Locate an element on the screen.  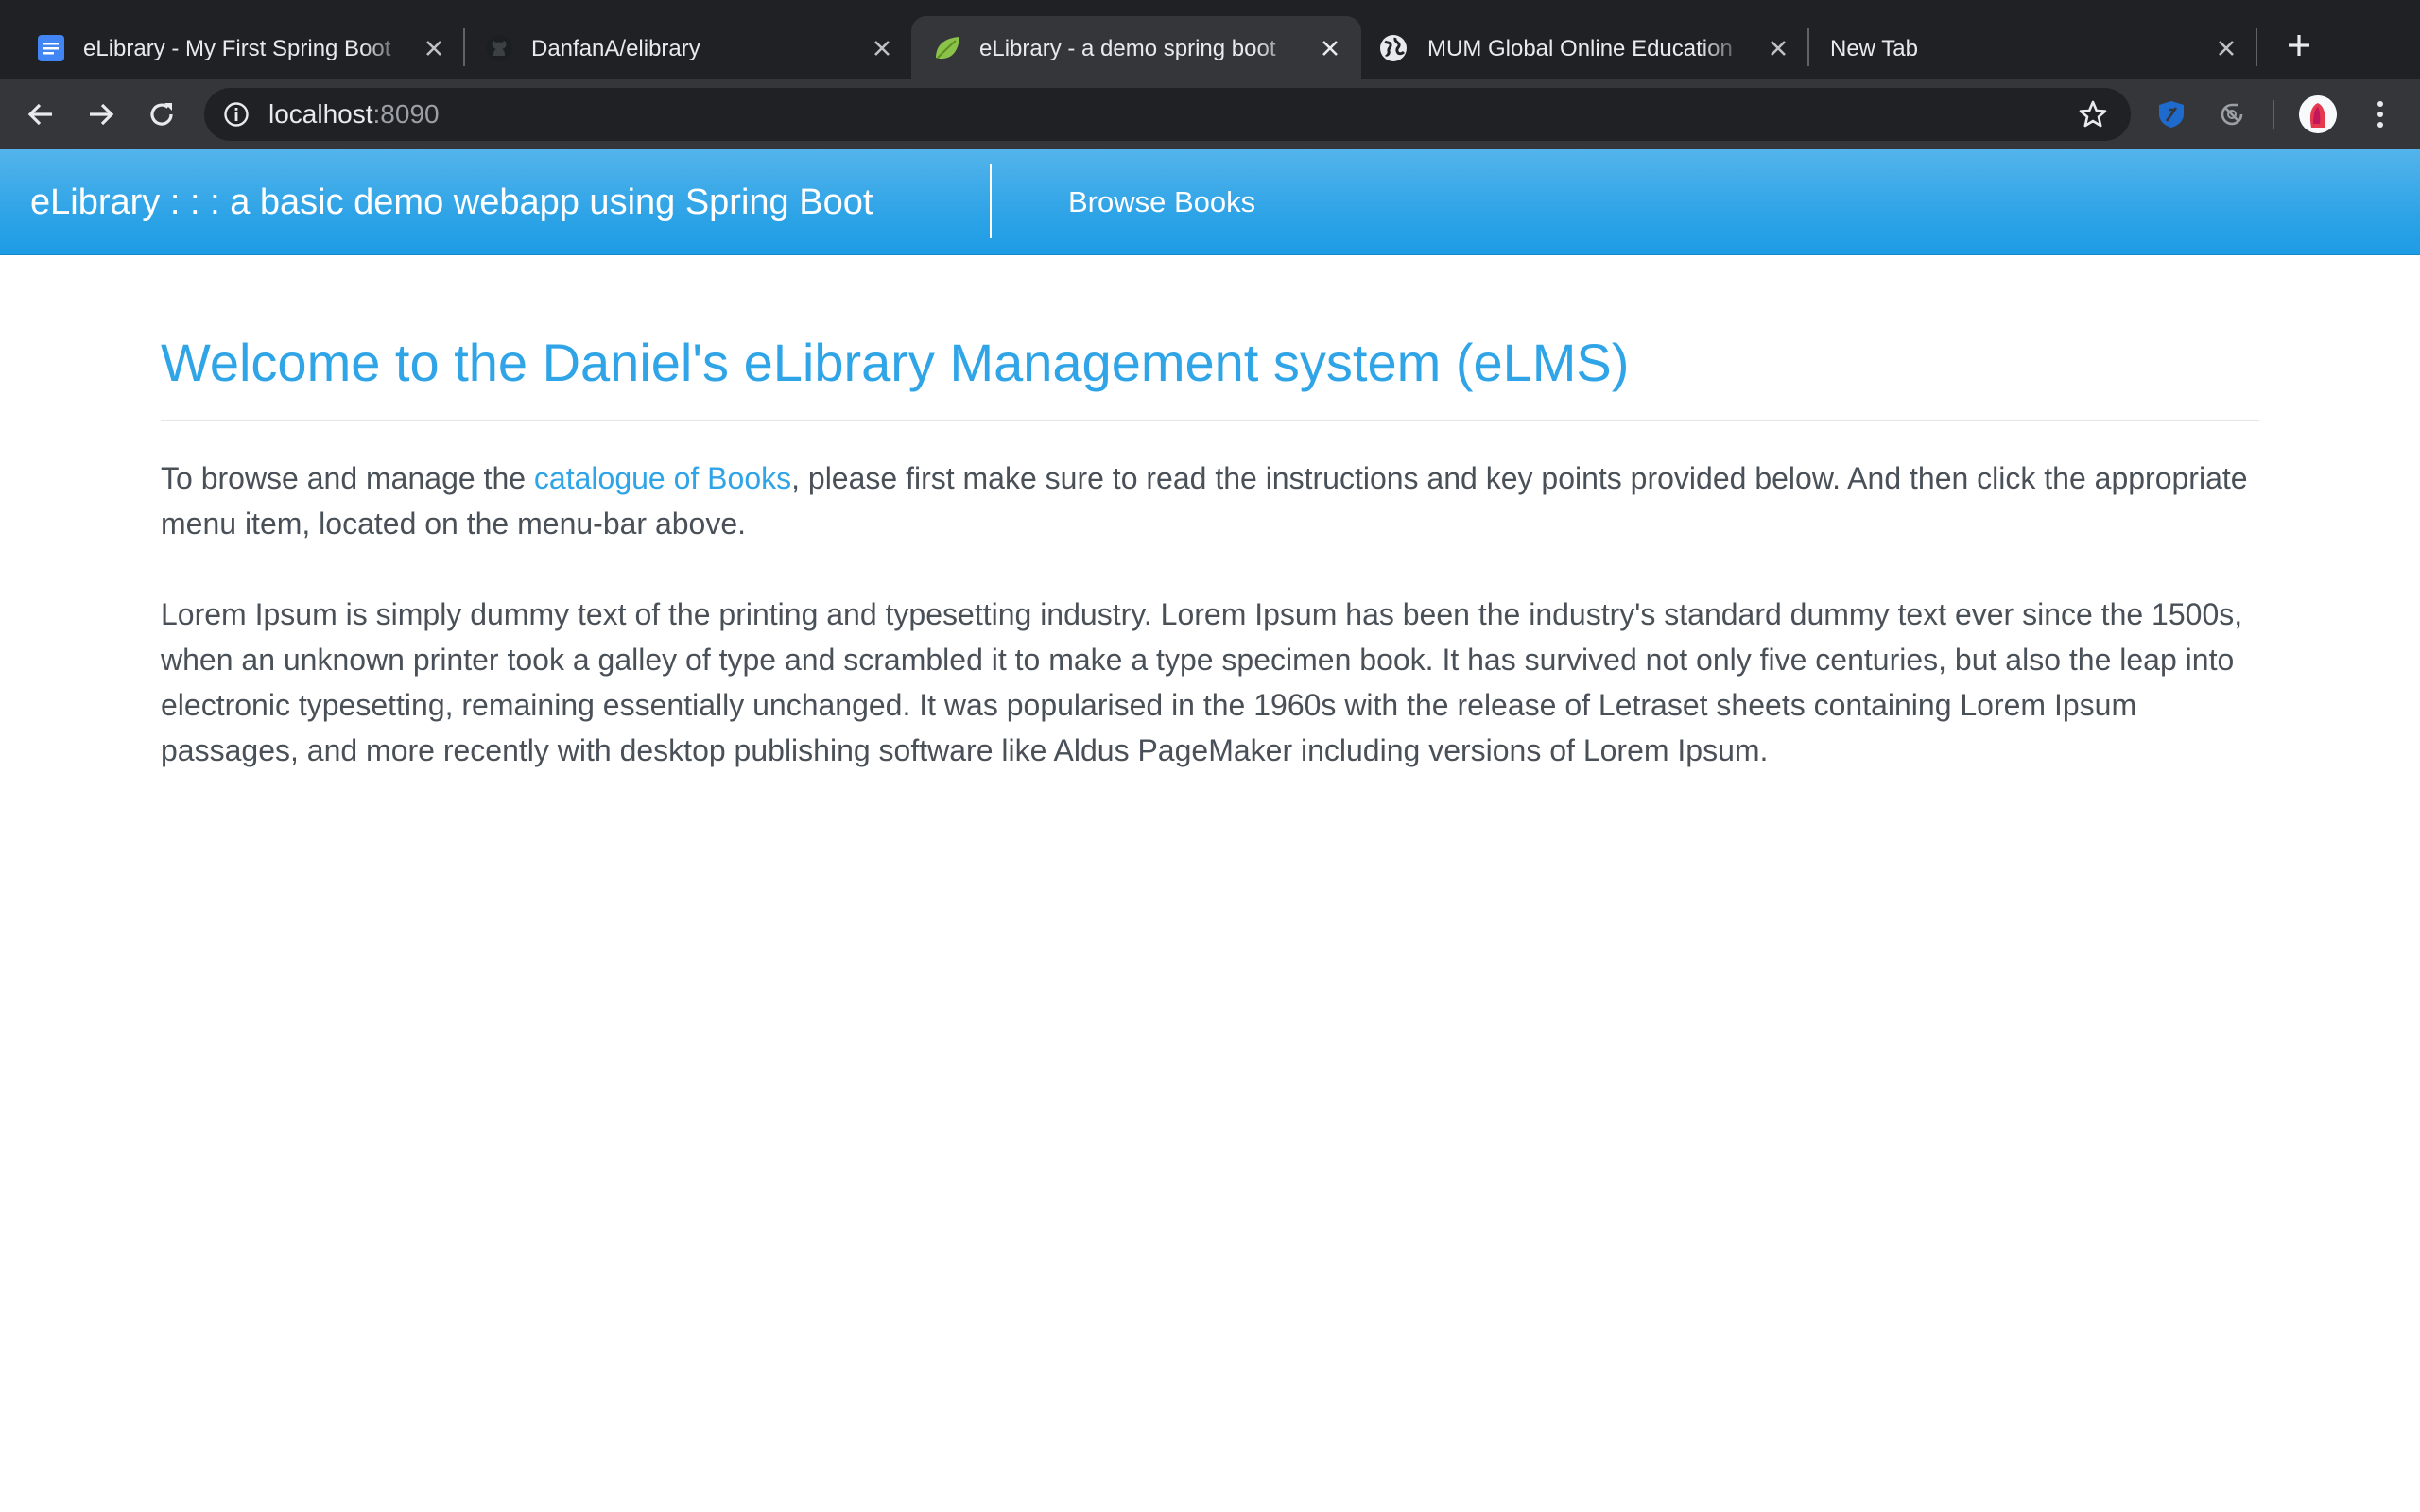
tab-github: DanfanA/elibrary is located at coordinates (688, 47).